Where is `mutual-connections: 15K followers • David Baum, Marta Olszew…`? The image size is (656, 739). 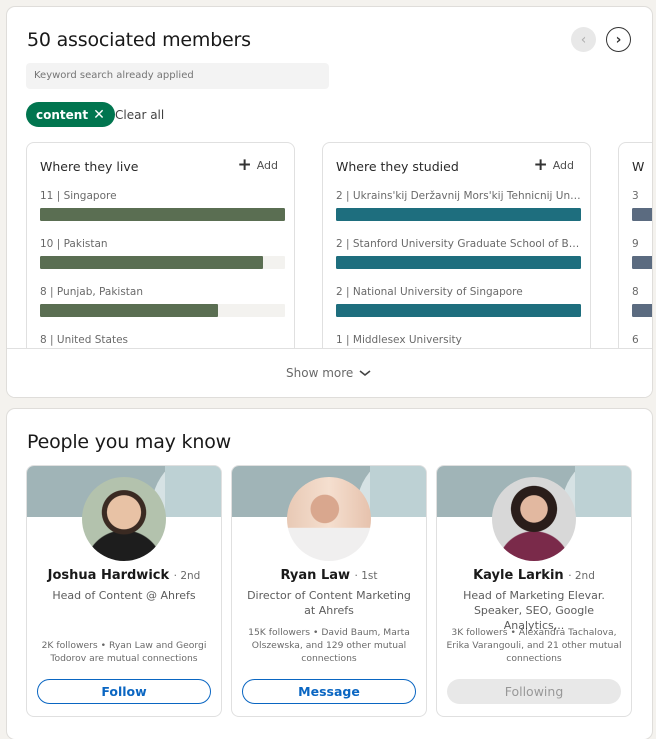 mutual-connections: 15K followers • David Baum, Marta Olszew… is located at coordinates (329, 645).